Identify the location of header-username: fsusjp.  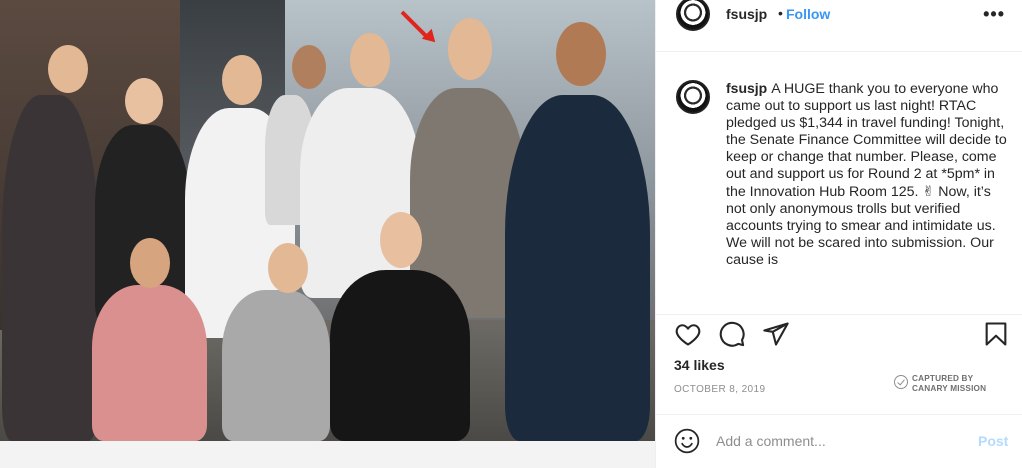
(746, 14).